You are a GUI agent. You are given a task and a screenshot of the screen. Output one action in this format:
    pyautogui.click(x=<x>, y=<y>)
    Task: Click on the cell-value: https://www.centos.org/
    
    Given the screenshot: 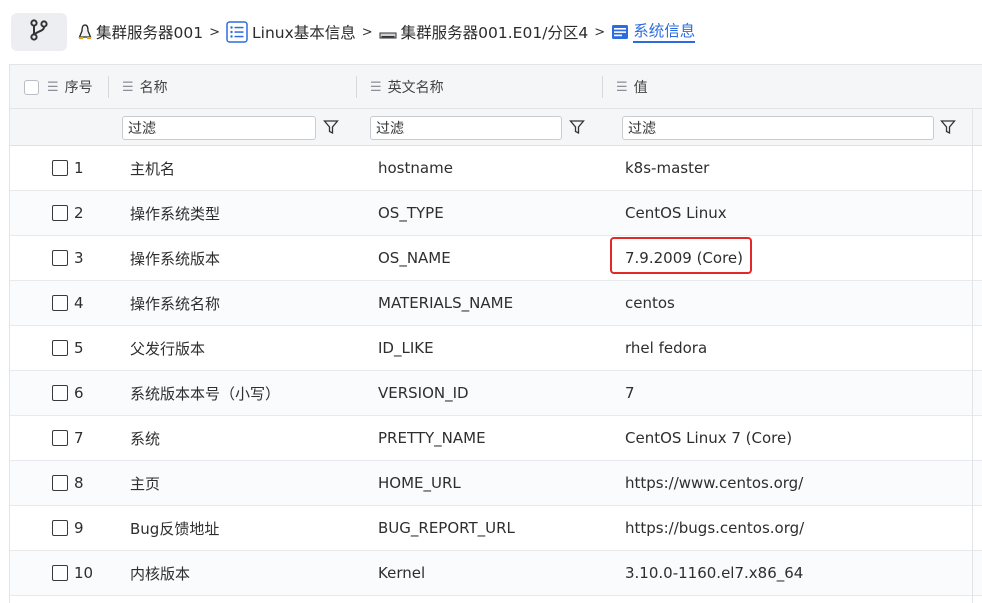 What is the action you would take?
    pyautogui.click(x=714, y=483)
    